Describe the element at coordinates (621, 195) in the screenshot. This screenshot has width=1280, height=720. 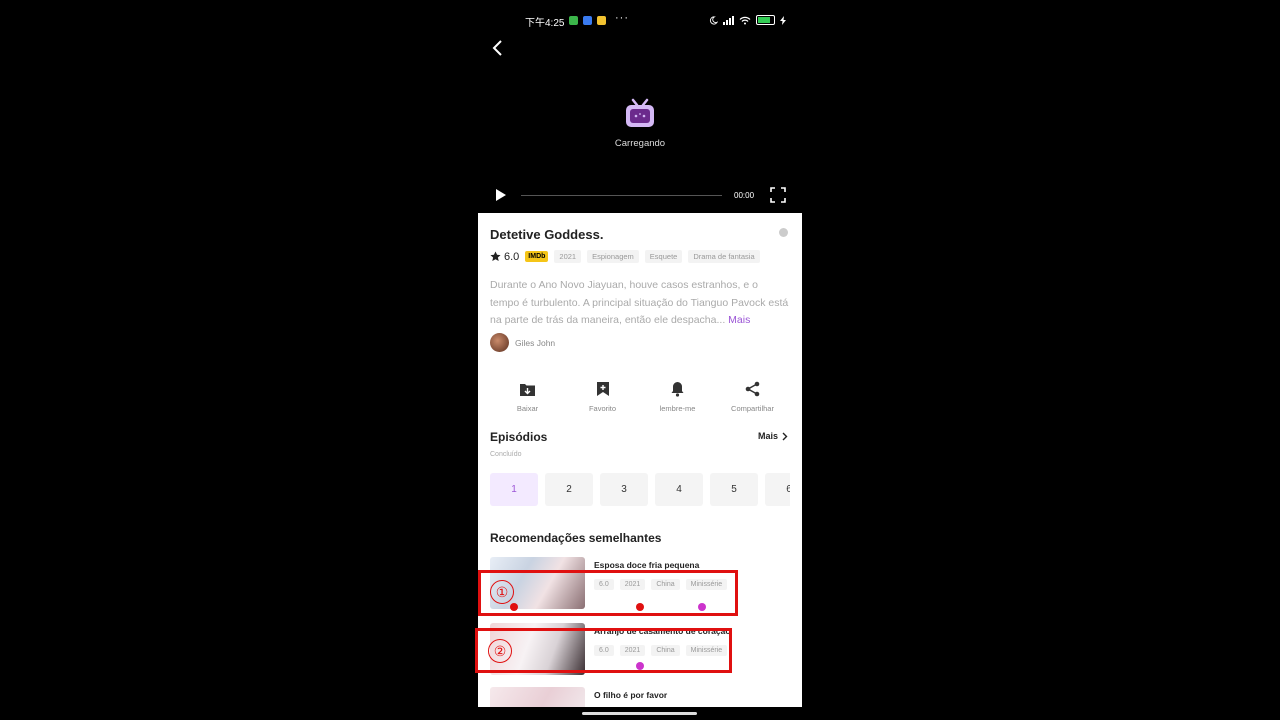
I see `progress-track` at that location.